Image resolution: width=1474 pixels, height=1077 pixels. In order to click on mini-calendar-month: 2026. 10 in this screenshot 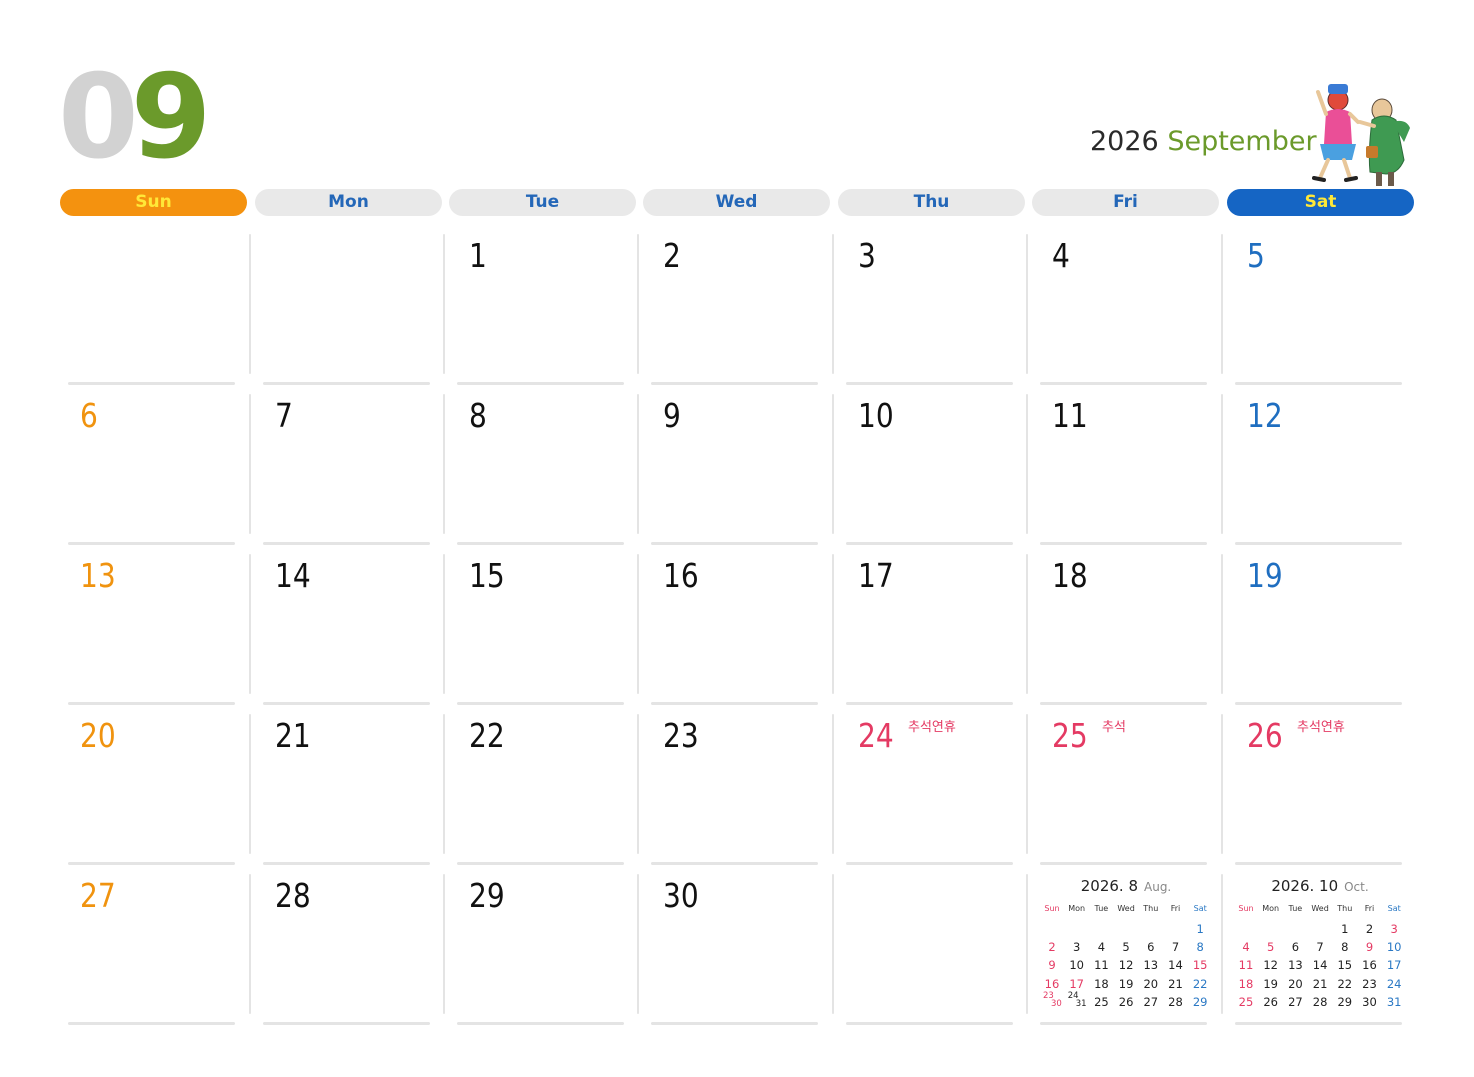, I will do `click(1305, 886)`.